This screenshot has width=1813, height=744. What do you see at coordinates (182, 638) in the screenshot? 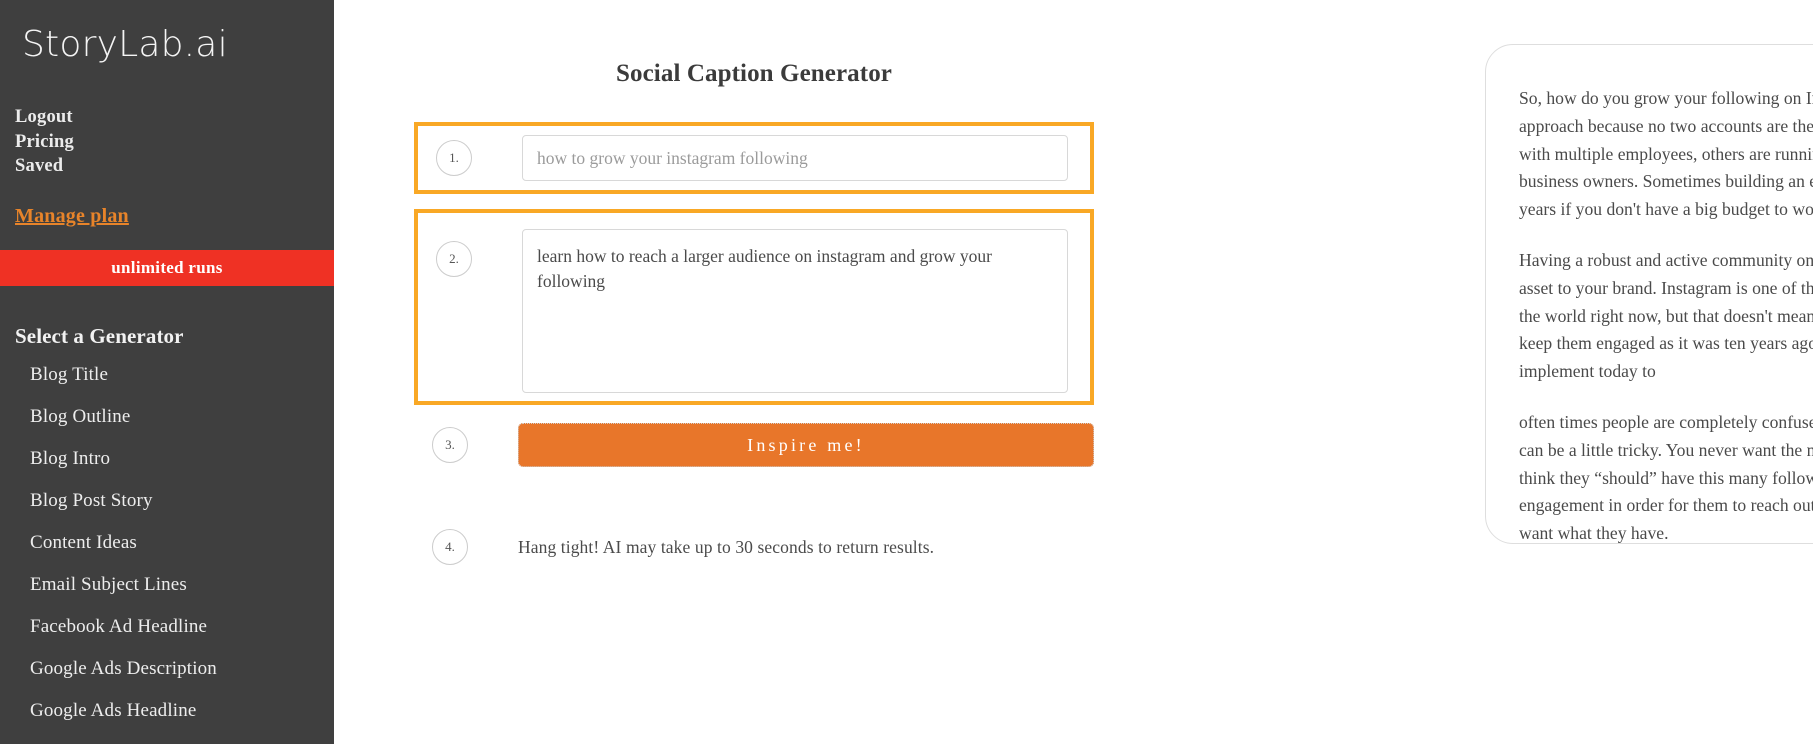
I see `sidebar-item-facebook-ad-headline: Facebook Ad Headline` at bounding box center [182, 638].